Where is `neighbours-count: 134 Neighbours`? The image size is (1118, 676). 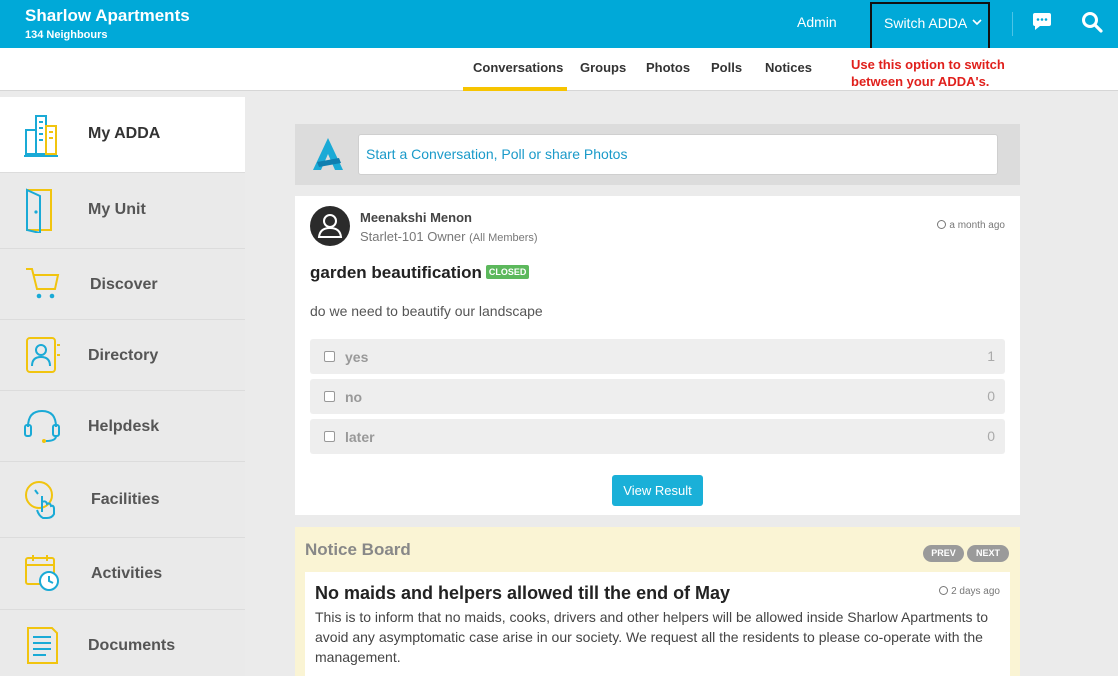
neighbours-count: 134 Neighbours is located at coordinates (66, 35).